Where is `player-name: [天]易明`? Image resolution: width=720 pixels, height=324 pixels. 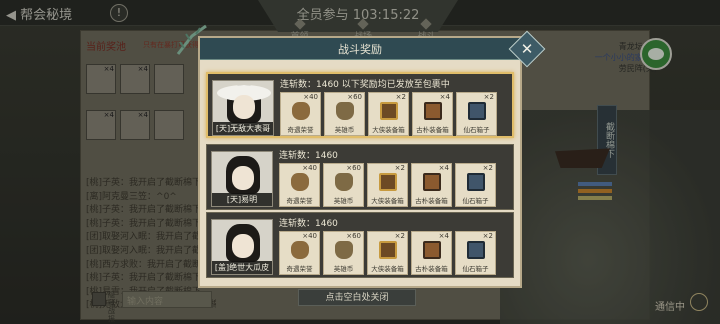
player-name: [天]易明 is located at coordinates (242, 199).